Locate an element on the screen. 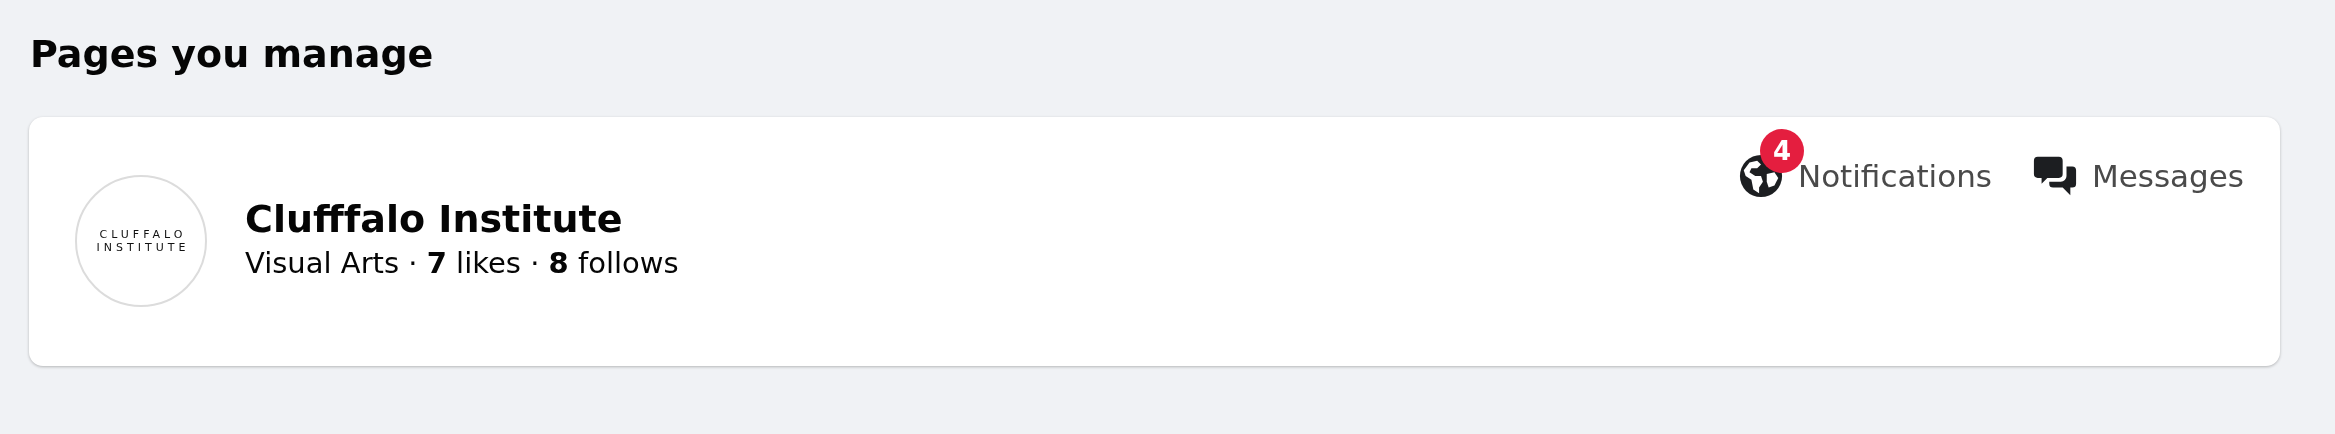 The width and height of the screenshot is (2335, 434). messages-link: Messages is located at coordinates (2137, 163).